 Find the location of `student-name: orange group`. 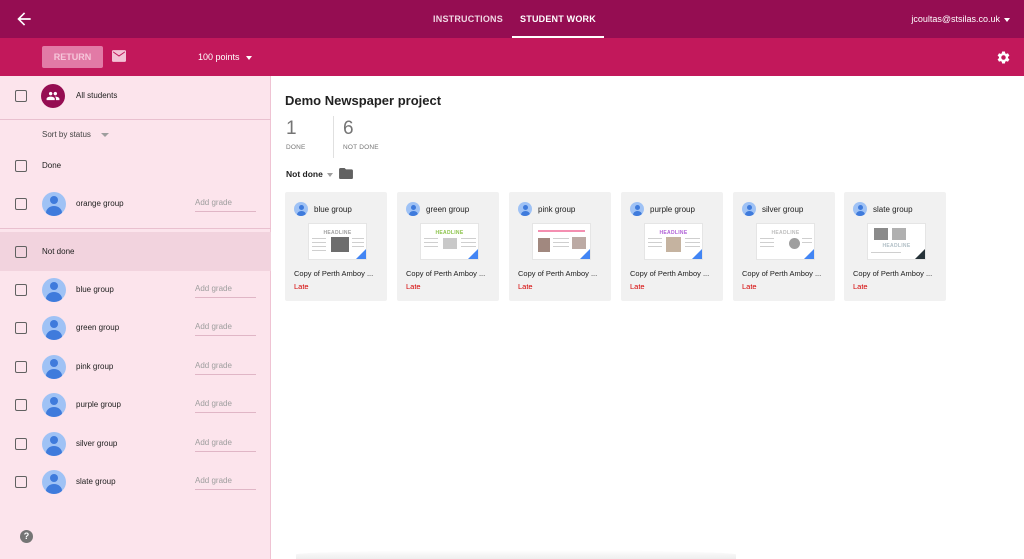

student-name: orange group is located at coordinates (100, 203).